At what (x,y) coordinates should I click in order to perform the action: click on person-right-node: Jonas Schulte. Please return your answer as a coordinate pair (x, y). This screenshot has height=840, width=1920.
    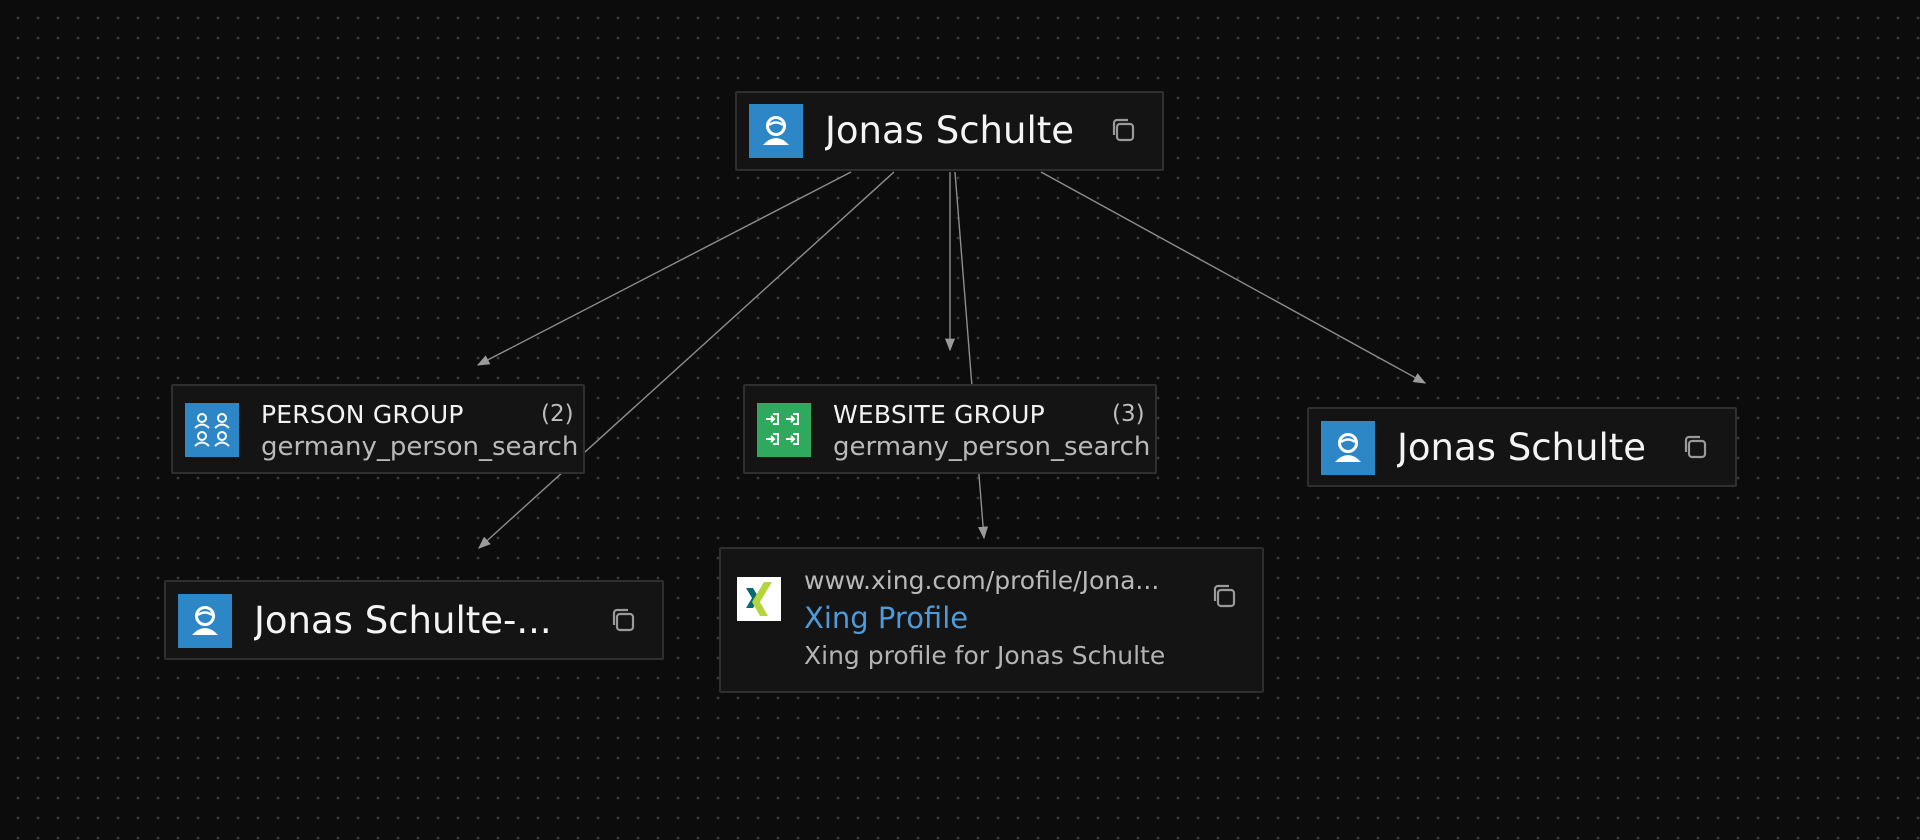
    Looking at the image, I should click on (1522, 447).